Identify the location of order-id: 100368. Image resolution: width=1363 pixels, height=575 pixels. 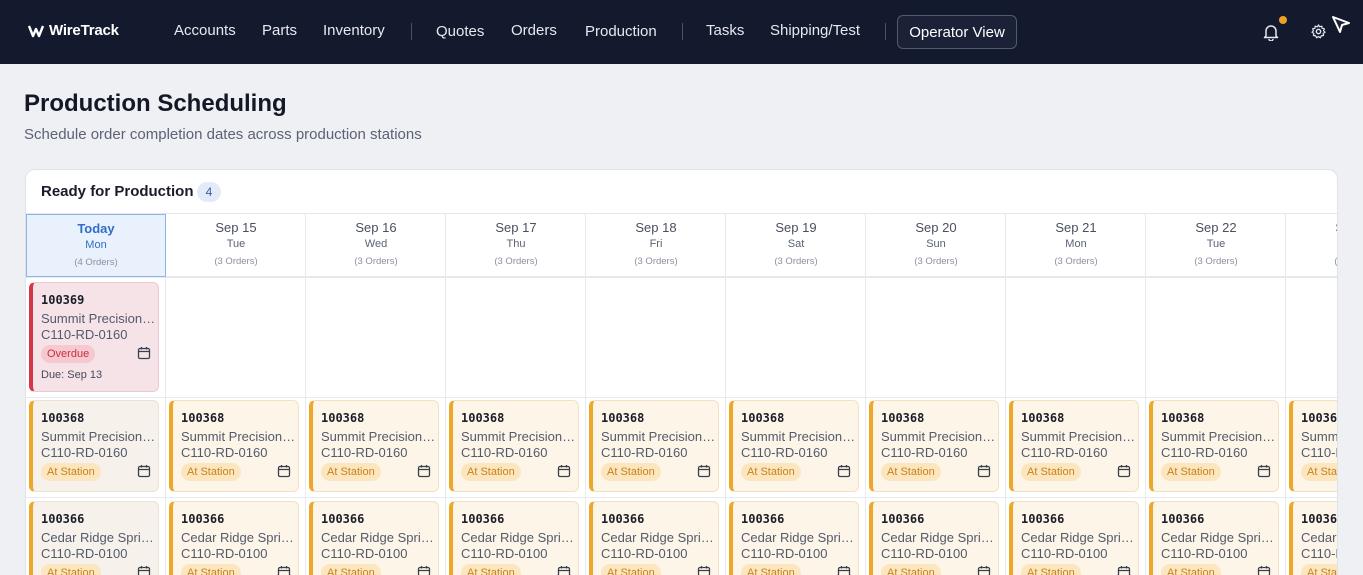
(63, 418).